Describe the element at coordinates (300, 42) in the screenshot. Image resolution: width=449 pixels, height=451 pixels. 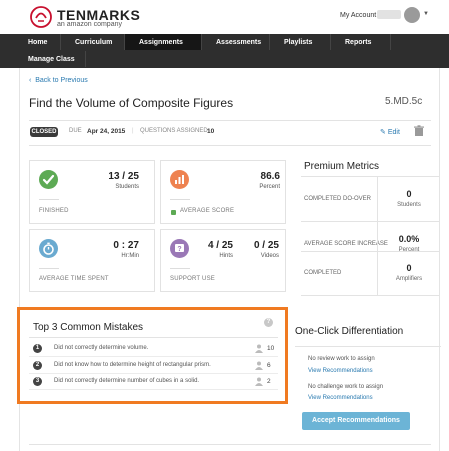
I see `nav-playlists: Playlists` at that location.